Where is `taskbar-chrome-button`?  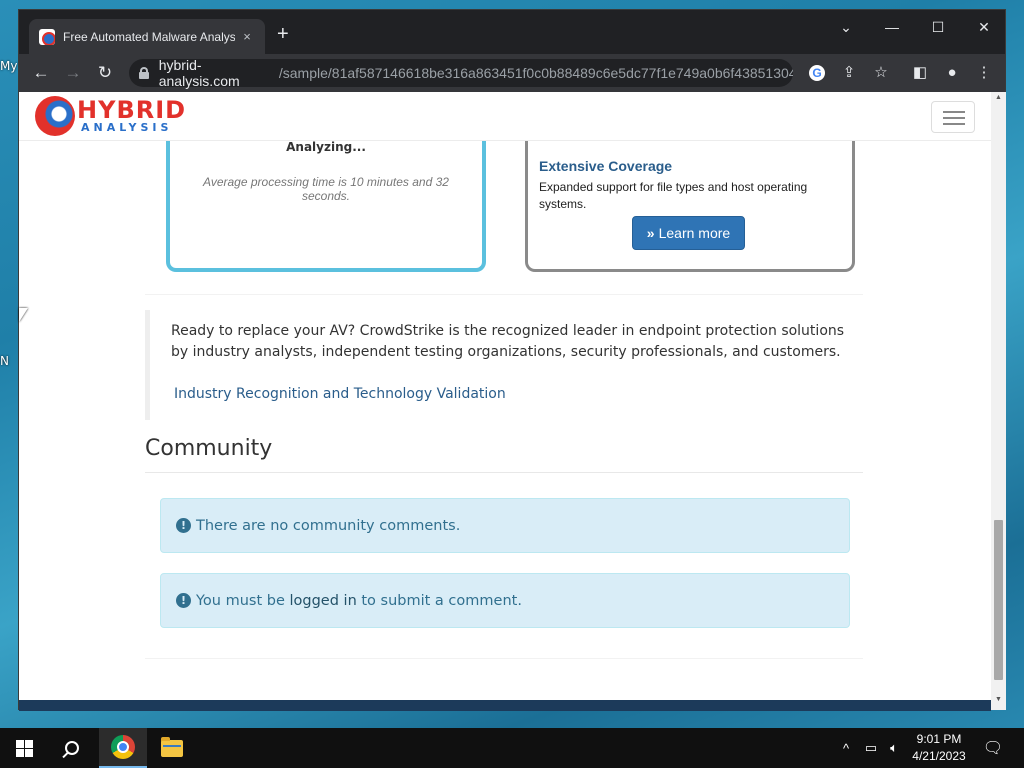 taskbar-chrome-button is located at coordinates (123, 748).